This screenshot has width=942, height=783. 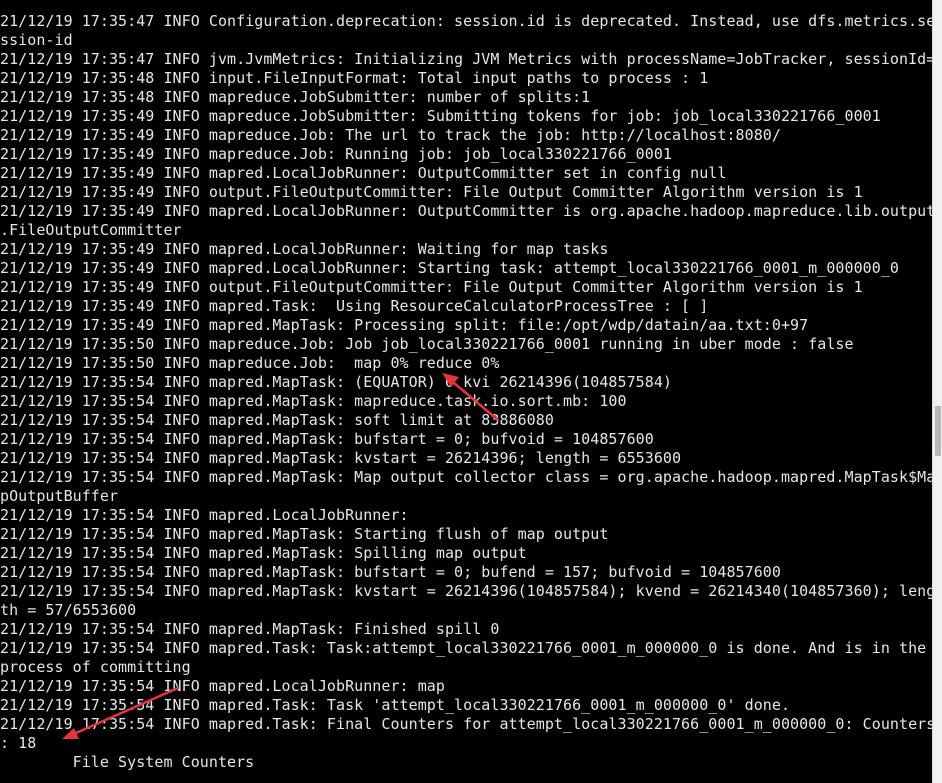 What do you see at coordinates (937, 391) in the screenshot?
I see `vertical-scrollbar` at bounding box center [937, 391].